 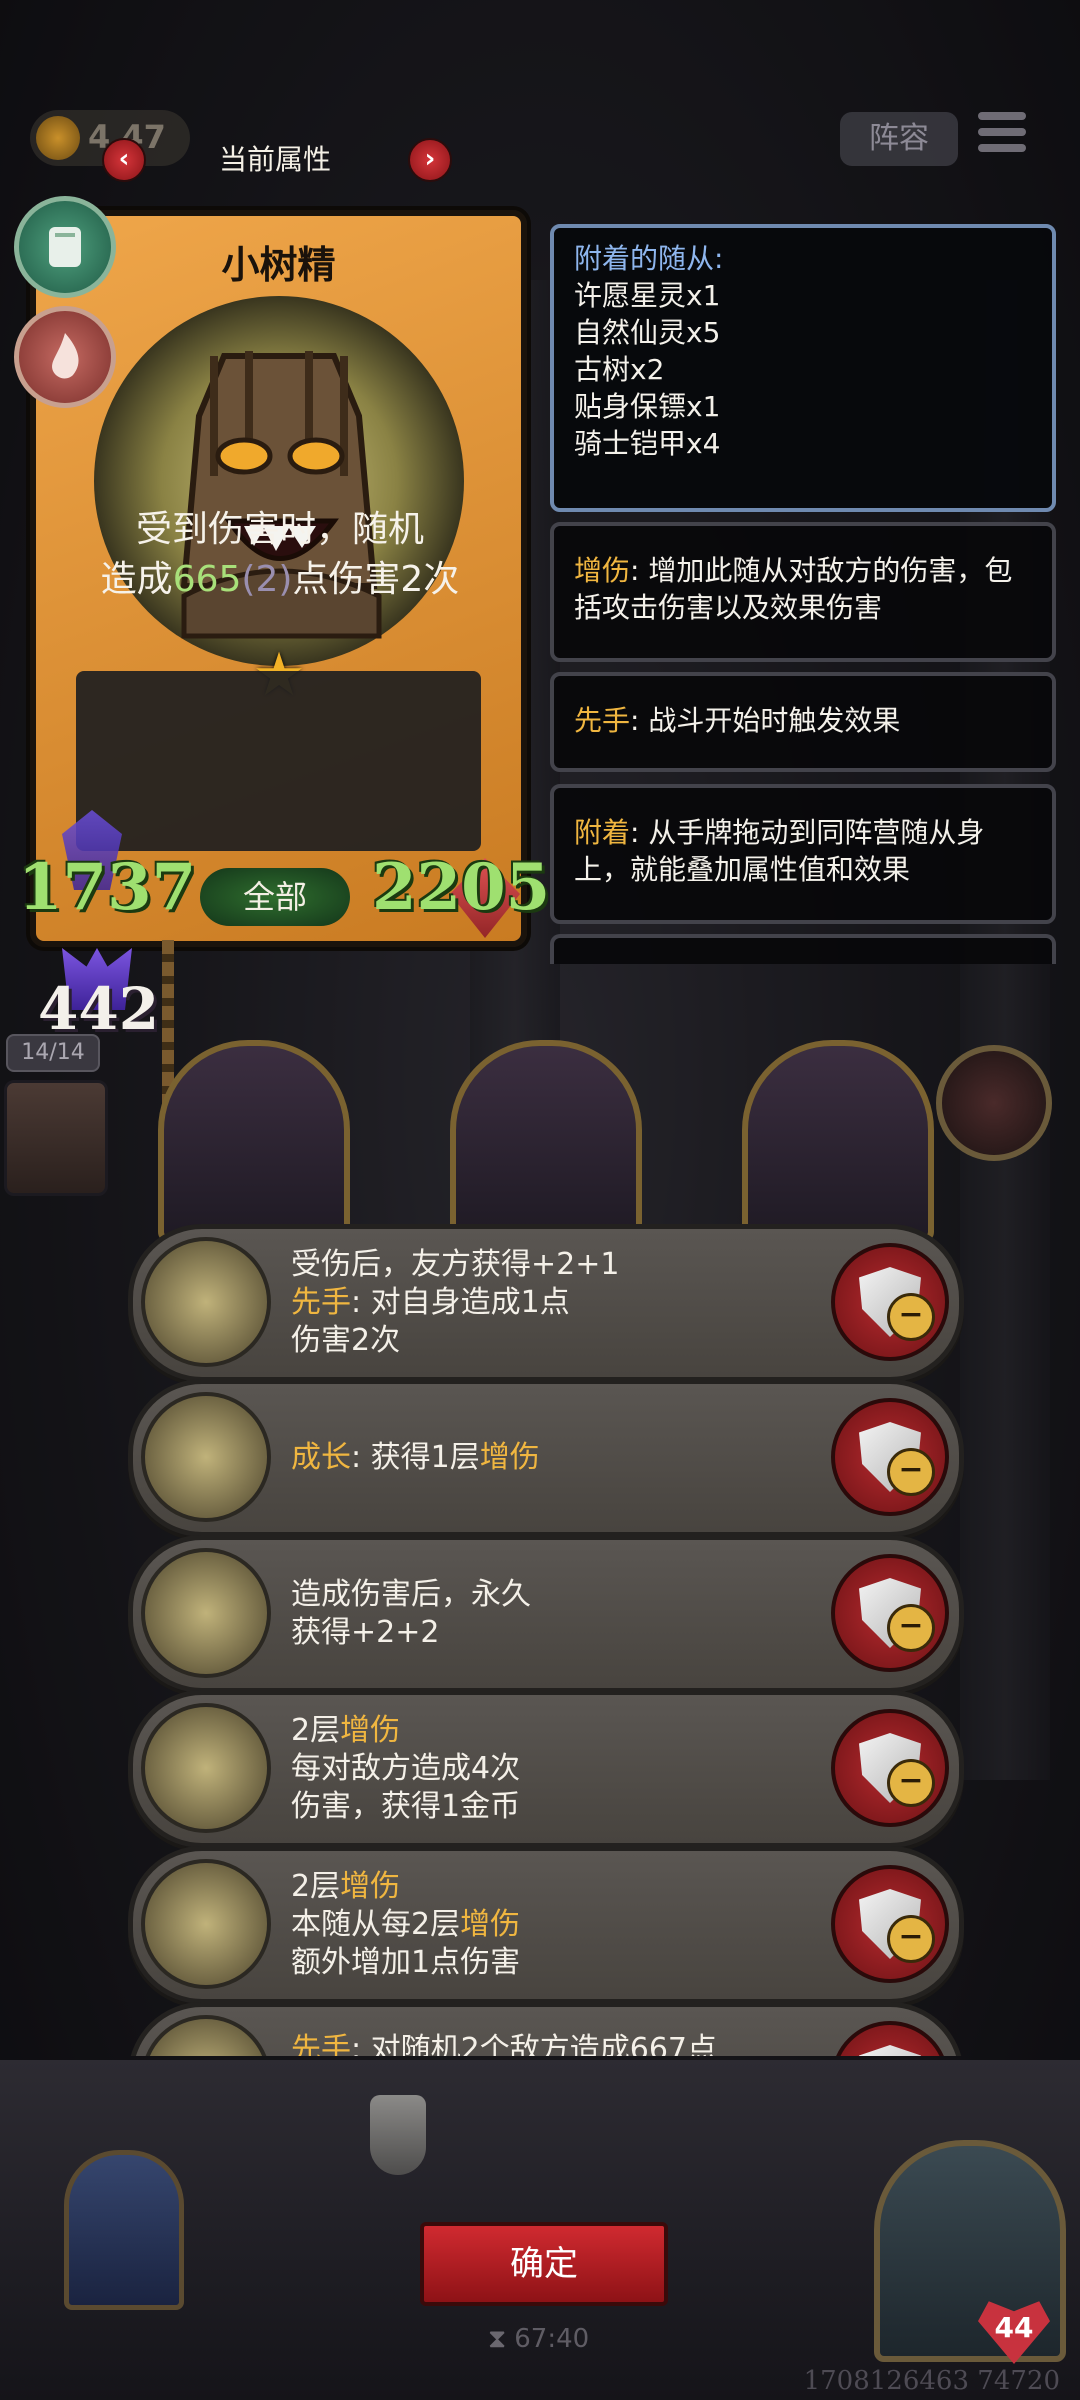 I want to click on menu-icon, so click(x=1002, y=137).